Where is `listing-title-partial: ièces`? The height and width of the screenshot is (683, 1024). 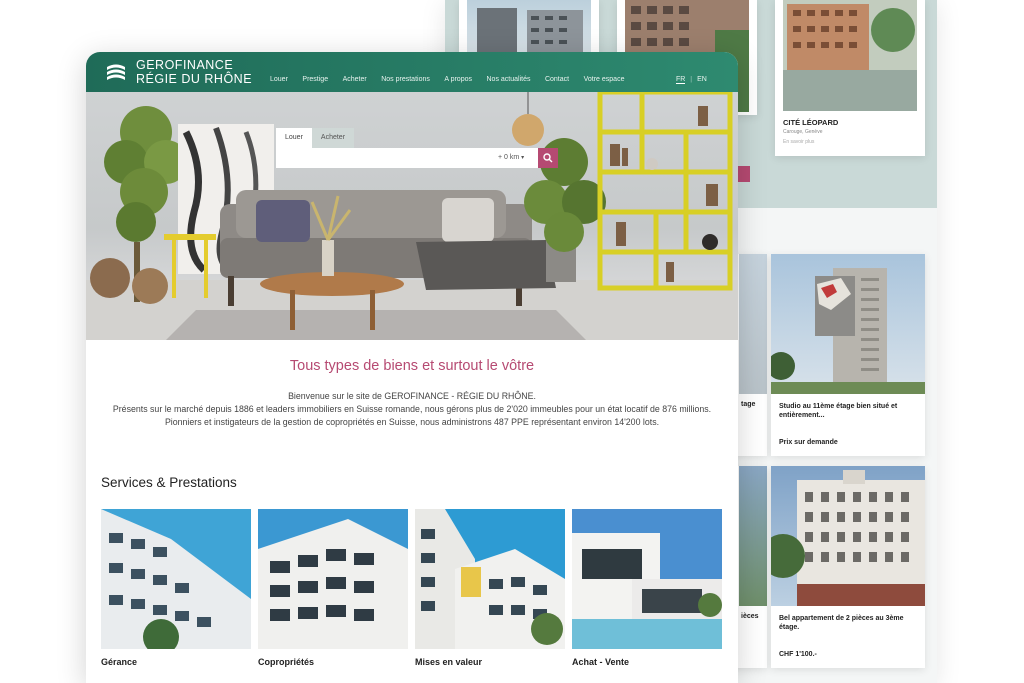
listing-title-partial: ièces is located at coordinates (750, 616).